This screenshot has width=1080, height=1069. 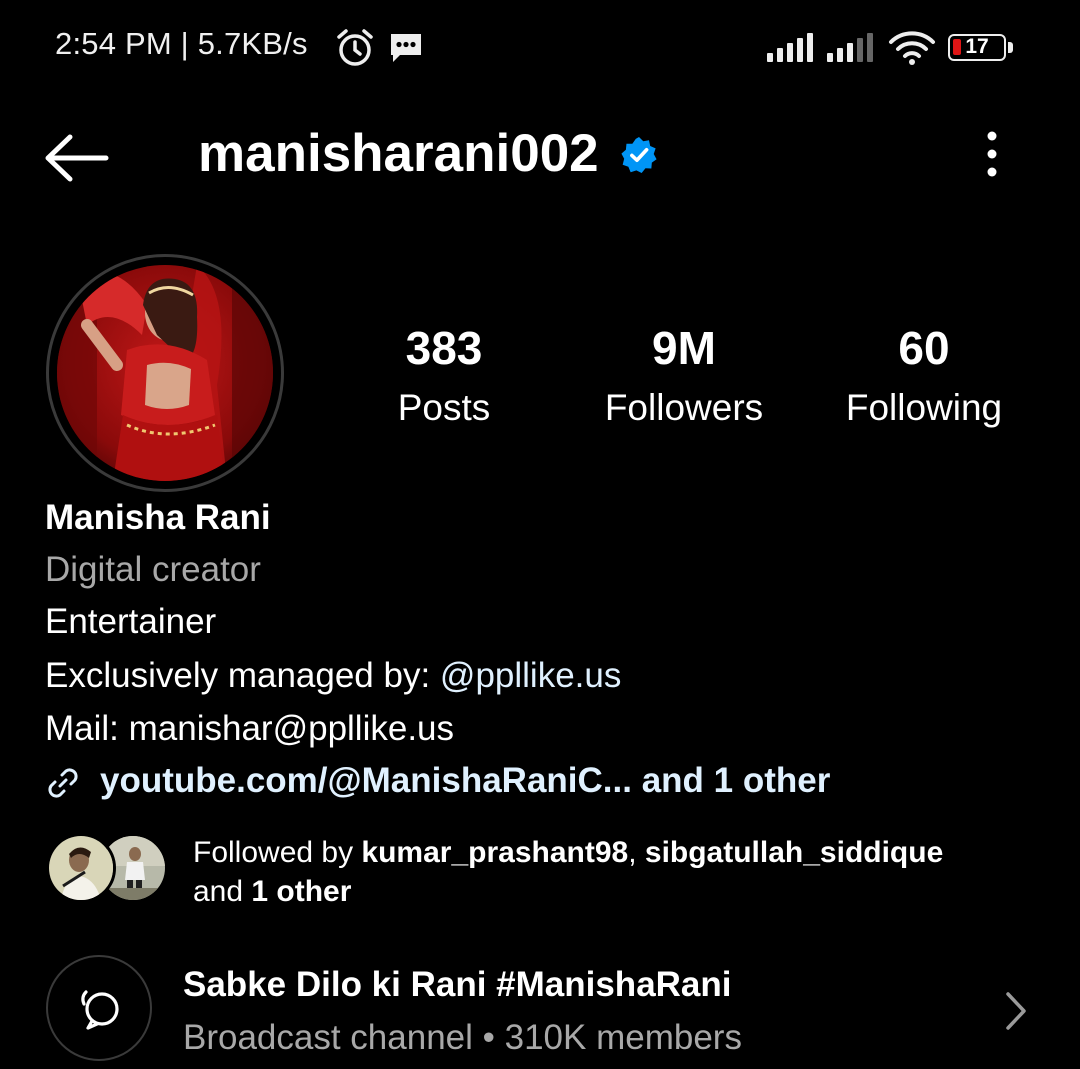 I want to click on followers-count: 9M Followers, so click(x=684, y=377).